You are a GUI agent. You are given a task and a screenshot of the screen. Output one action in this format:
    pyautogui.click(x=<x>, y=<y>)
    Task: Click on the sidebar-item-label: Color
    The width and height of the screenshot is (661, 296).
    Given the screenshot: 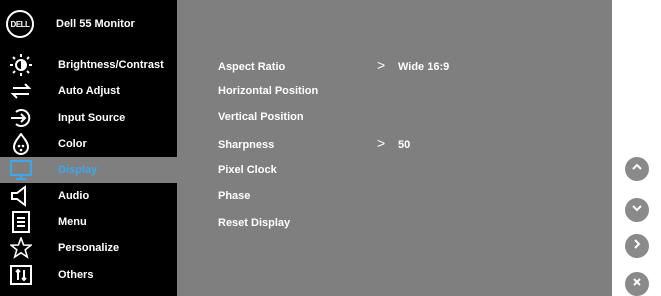 What is the action you would take?
    pyautogui.click(x=72, y=144)
    